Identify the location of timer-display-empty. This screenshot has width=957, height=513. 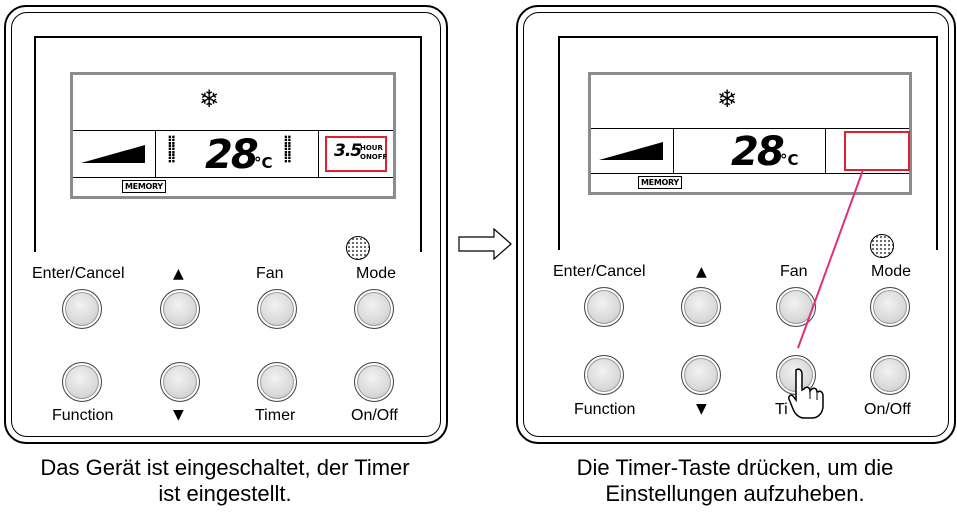
(877, 151).